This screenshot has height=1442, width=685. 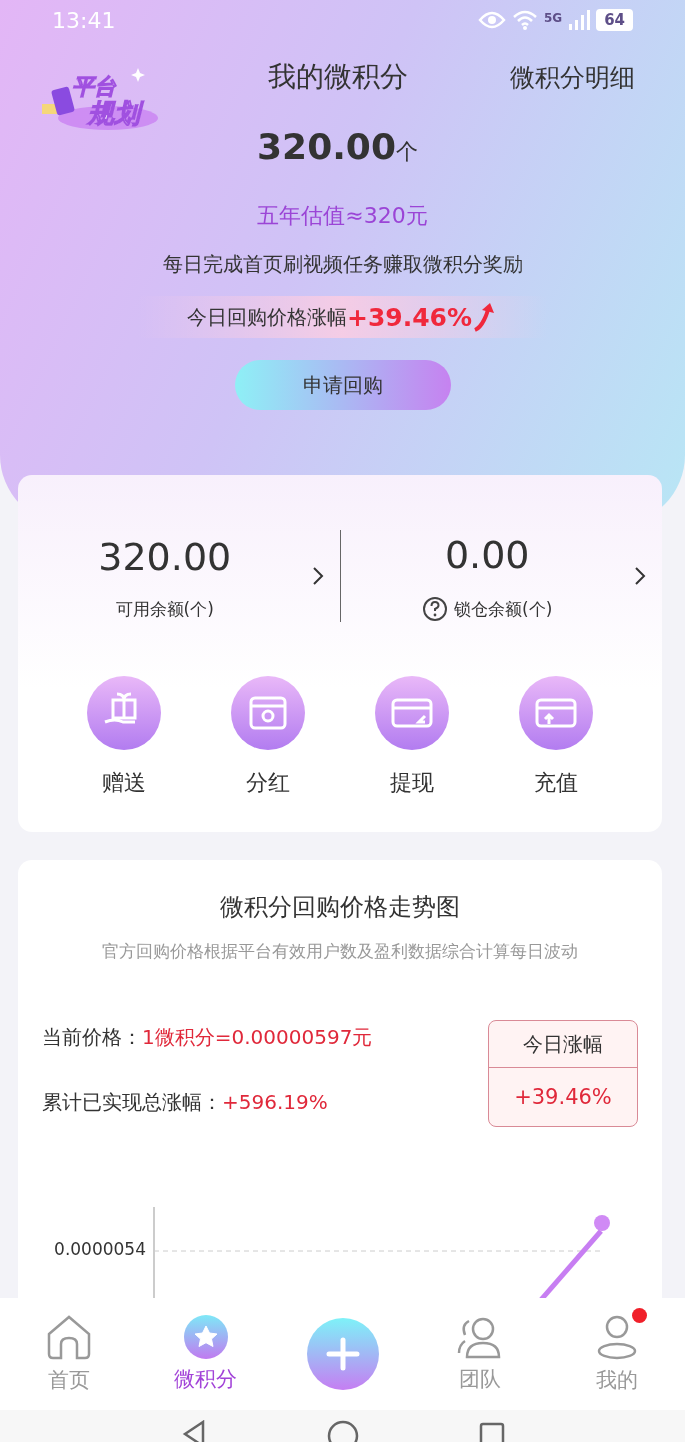 What do you see at coordinates (82, 100) in the screenshot?
I see `logo: 平台 规划` at bounding box center [82, 100].